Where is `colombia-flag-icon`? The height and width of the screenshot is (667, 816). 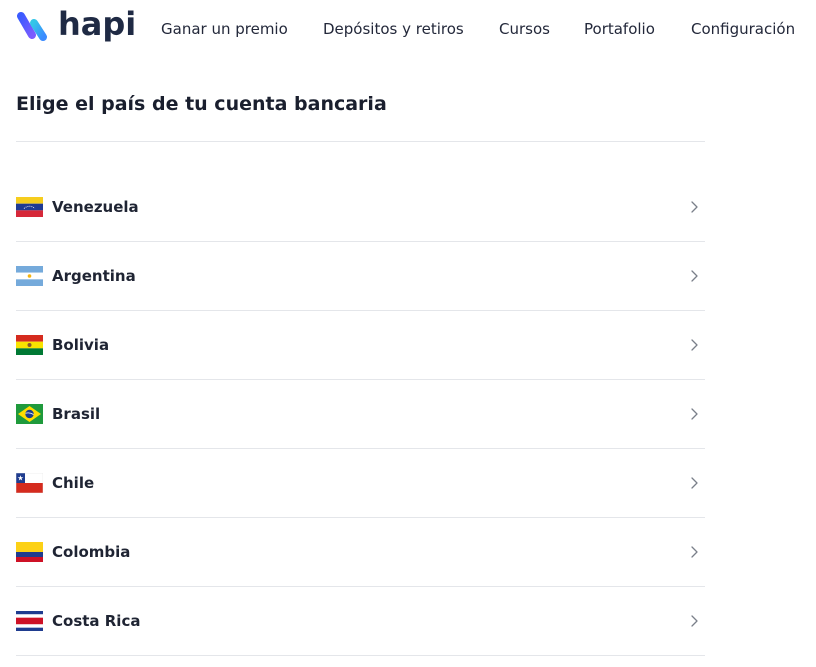 colombia-flag-icon is located at coordinates (29, 552).